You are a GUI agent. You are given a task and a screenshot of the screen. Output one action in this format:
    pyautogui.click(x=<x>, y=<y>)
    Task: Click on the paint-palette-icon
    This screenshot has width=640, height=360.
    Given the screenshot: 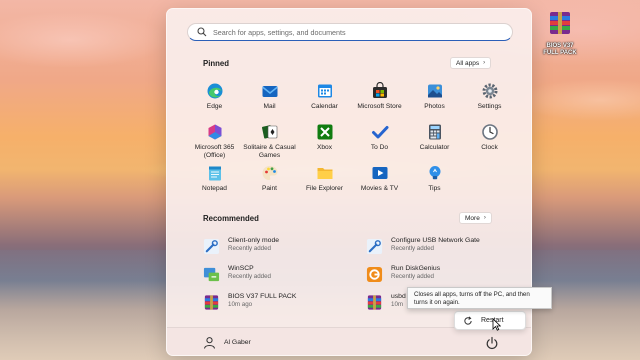 What is the action you would take?
    pyautogui.click(x=269, y=173)
    